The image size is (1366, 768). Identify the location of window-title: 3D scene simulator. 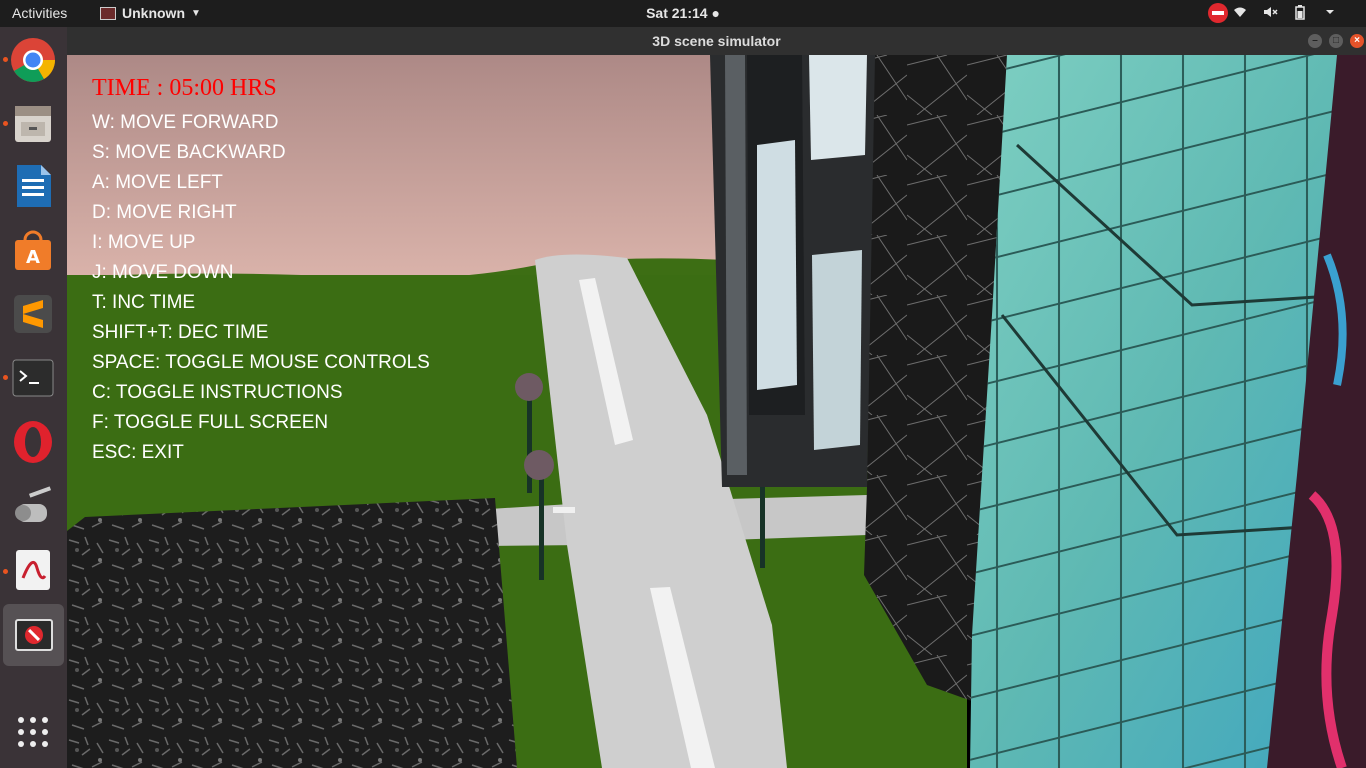
(716, 41).